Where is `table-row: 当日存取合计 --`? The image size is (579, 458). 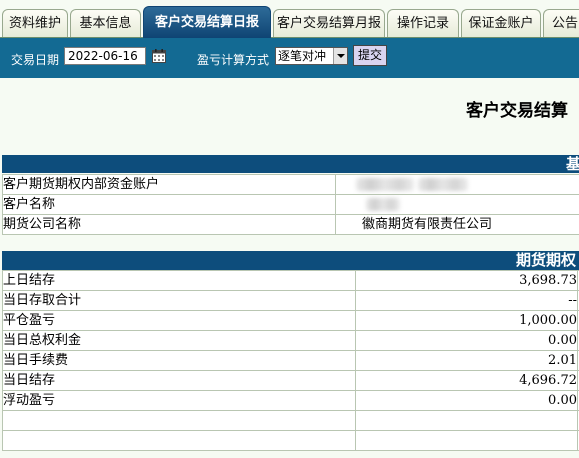 table-row: 当日存取合计 -- is located at coordinates (290, 300).